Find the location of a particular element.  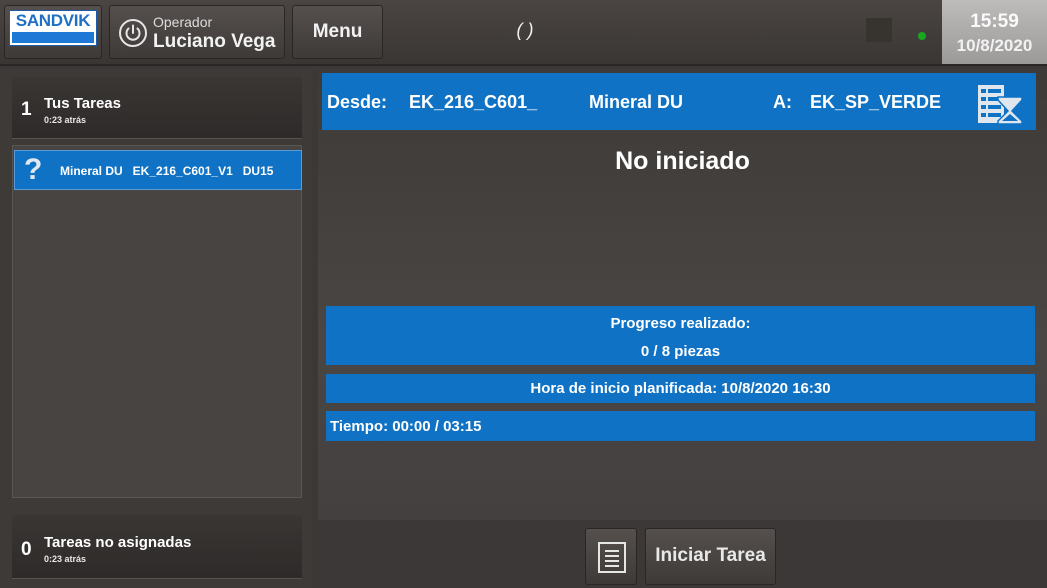

from-location: EK_216_C601_ is located at coordinates (473, 102).